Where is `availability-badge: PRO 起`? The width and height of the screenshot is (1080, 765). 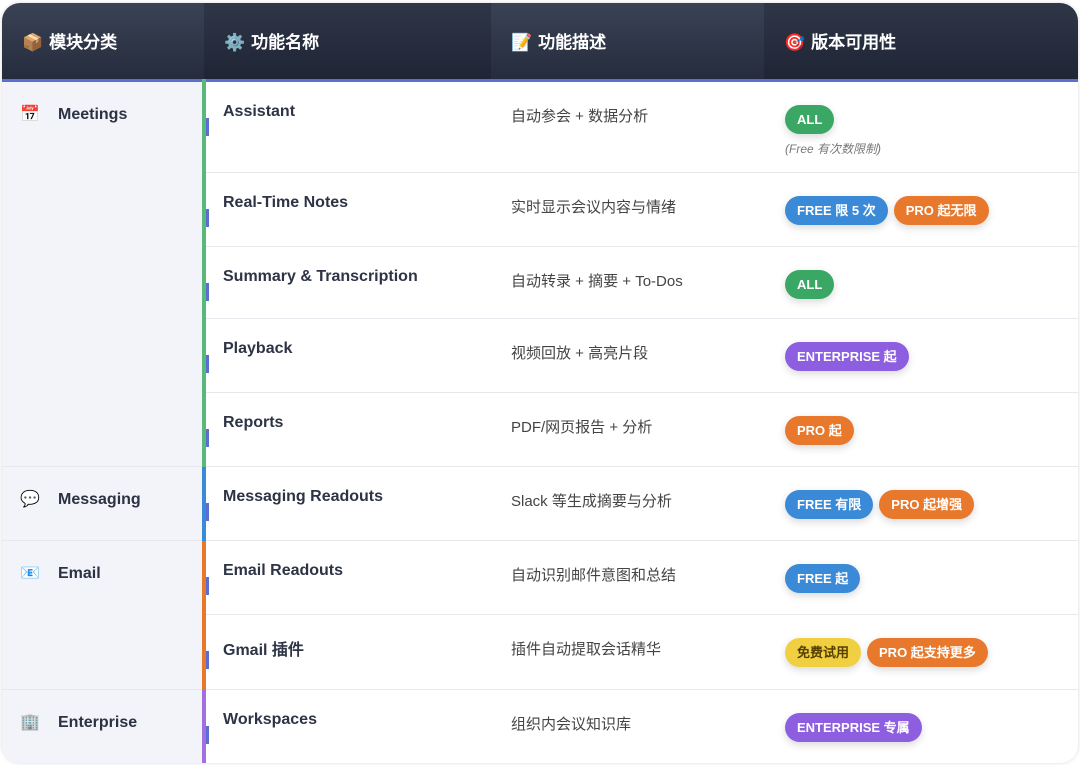
availability-badge: PRO 起 is located at coordinates (819, 430).